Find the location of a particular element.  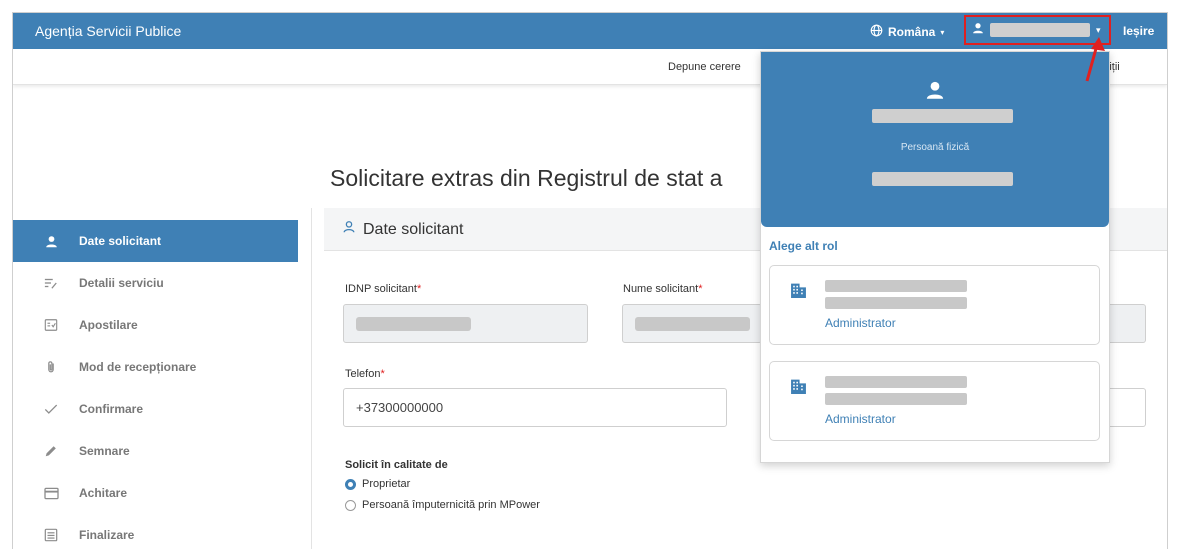

step-mod-receptionare: Mod de recepționare is located at coordinates (155, 367).